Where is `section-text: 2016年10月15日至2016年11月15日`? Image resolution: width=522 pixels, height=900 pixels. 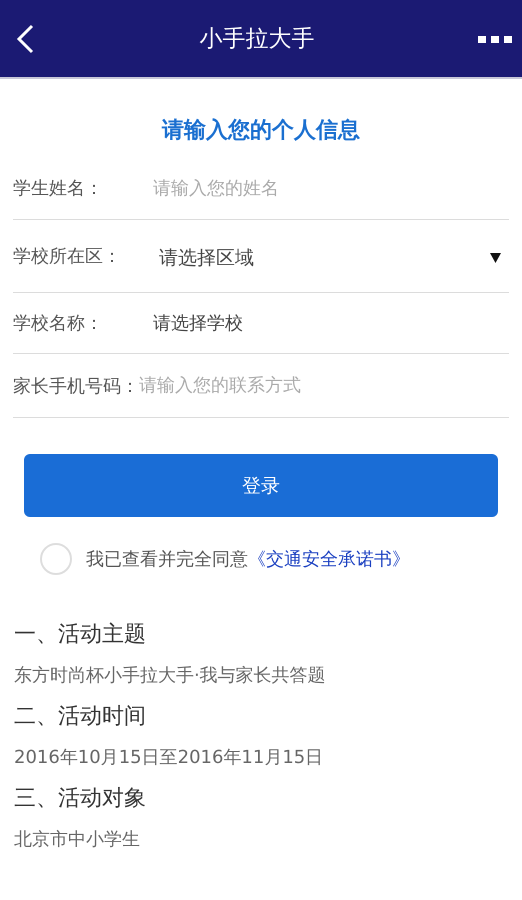
section-text: 2016年10月15日至2016年11月15日 is located at coordinates (169, 757).